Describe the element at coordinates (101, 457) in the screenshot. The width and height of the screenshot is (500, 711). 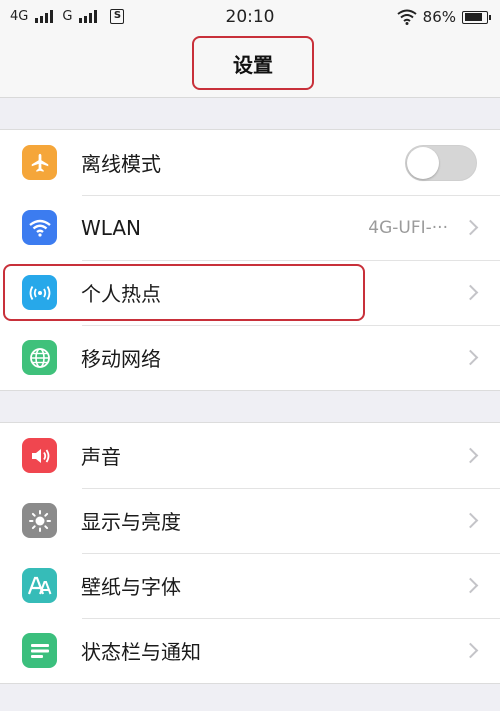
I see `row-label: 声音` at that location.